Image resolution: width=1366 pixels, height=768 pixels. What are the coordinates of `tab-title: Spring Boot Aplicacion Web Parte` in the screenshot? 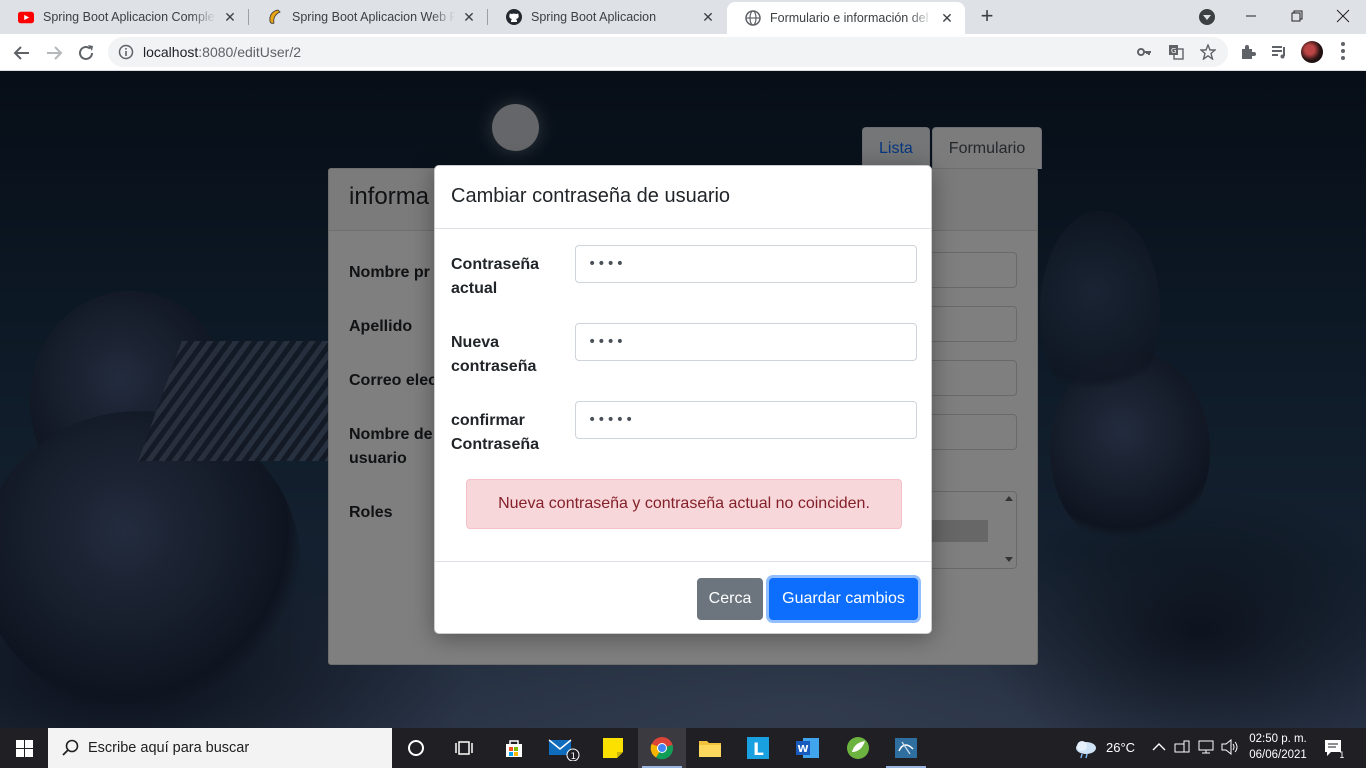 It's located at (373, 17).